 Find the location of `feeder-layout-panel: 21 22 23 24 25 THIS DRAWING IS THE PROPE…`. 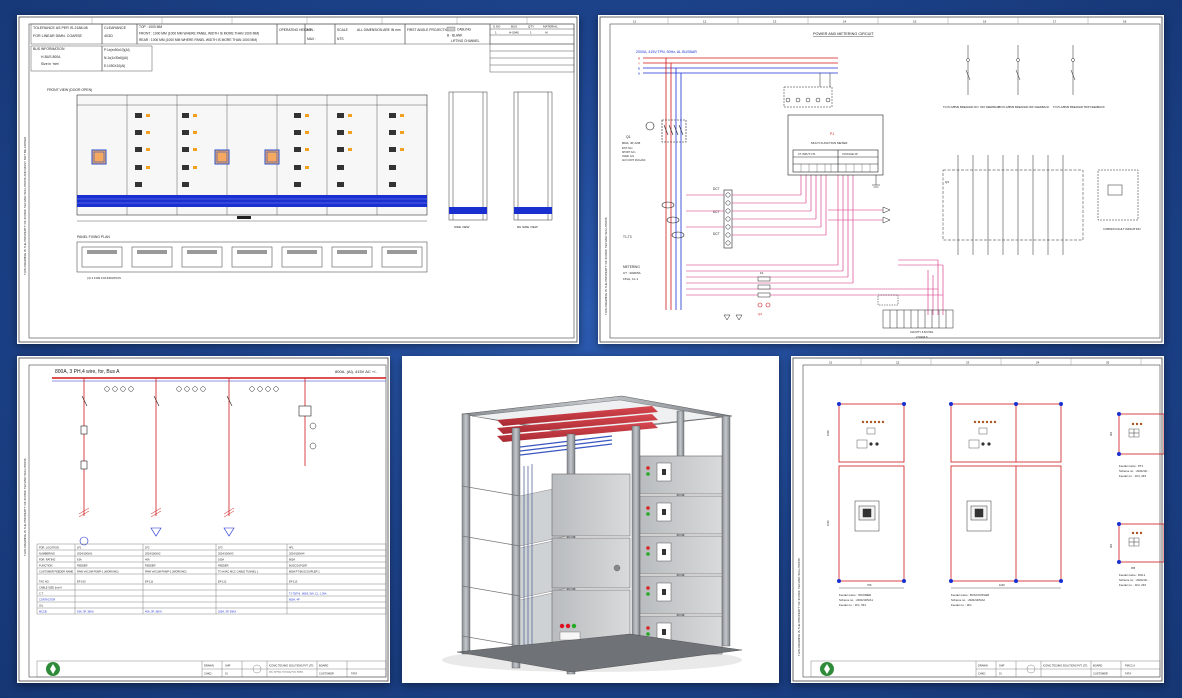

feeder-layout-panel: 21 22 23 24 25 THIS DRAWING IS THE PROPE… is located at coordinates (977, 519).